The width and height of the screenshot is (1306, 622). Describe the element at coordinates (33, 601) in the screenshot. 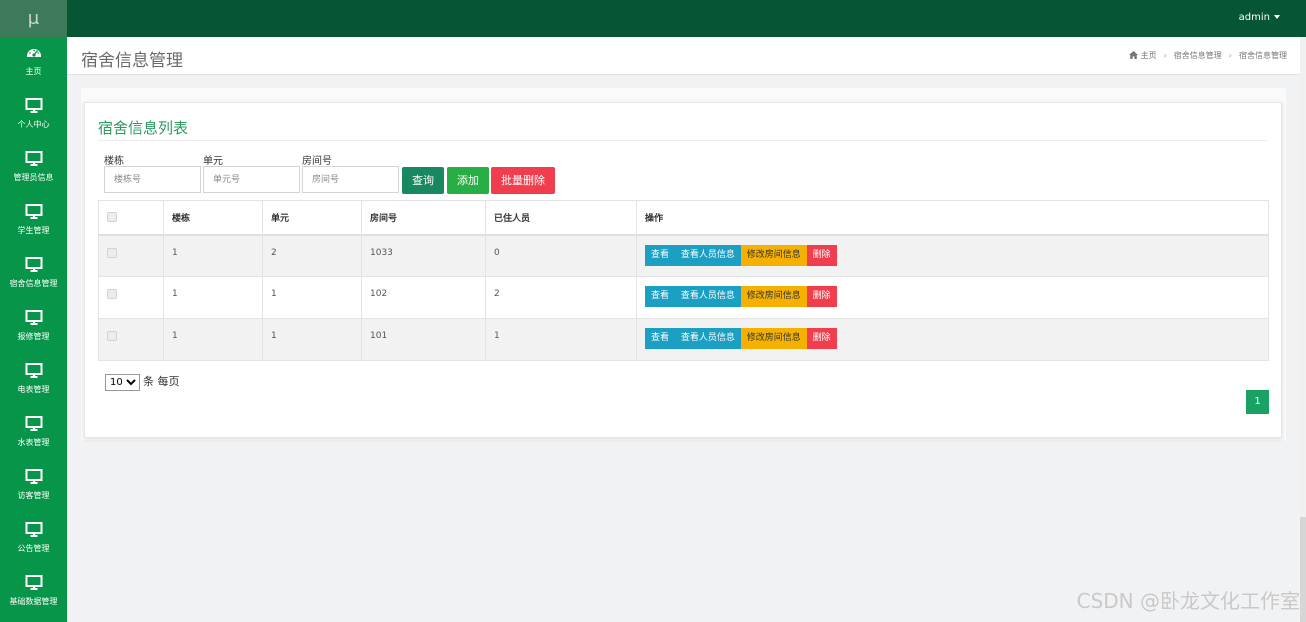

I see `sidebar-item-label: 基础数据管理` at that location.